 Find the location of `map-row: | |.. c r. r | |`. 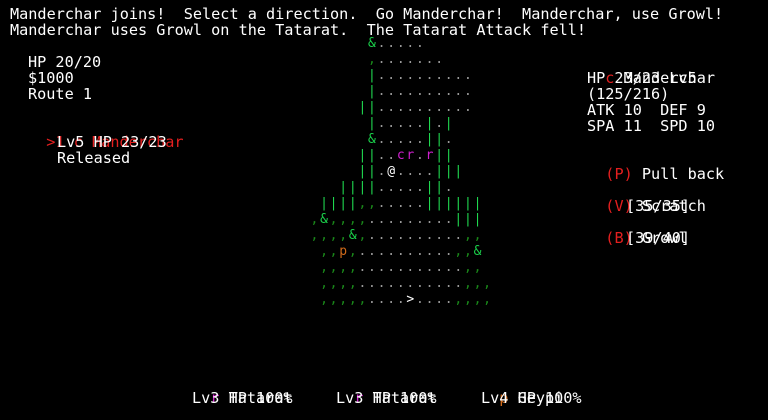

map-row: | |.. c r. r | | is located at coordinates (400, 156).